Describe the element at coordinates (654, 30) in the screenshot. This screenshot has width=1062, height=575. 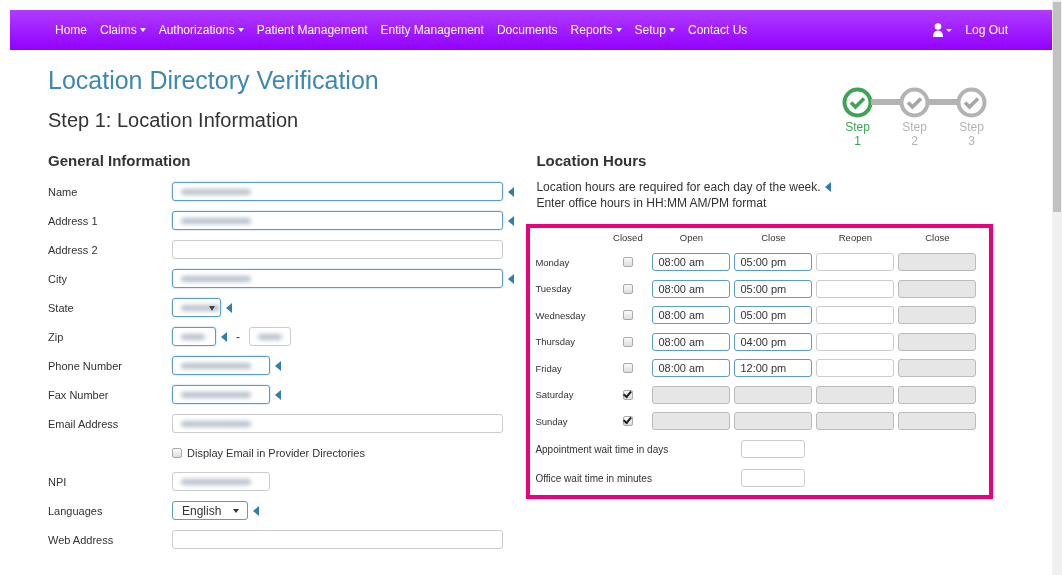
I see `nav-link: Setup` at that location.